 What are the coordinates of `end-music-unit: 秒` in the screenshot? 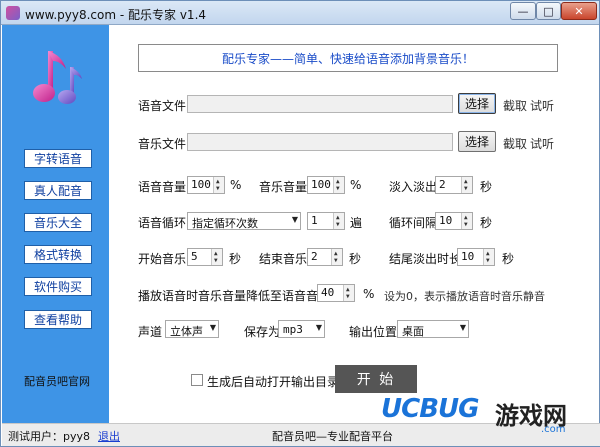 It's located at (355, 259).